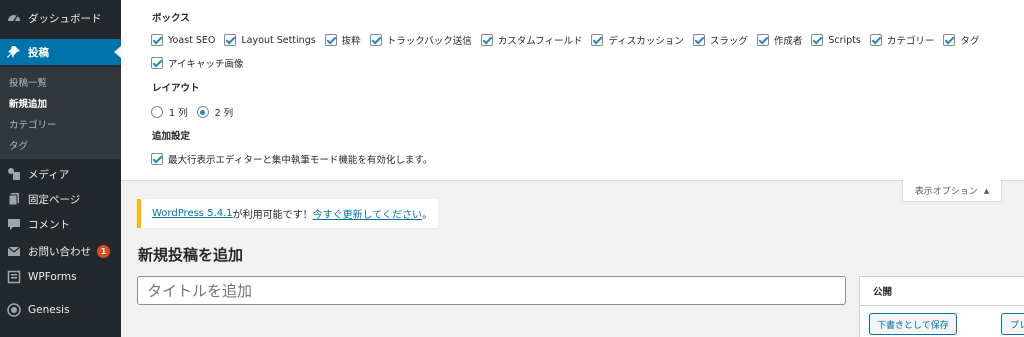  I want to click on checkbox-label: スラッグ, so click(728, 41).